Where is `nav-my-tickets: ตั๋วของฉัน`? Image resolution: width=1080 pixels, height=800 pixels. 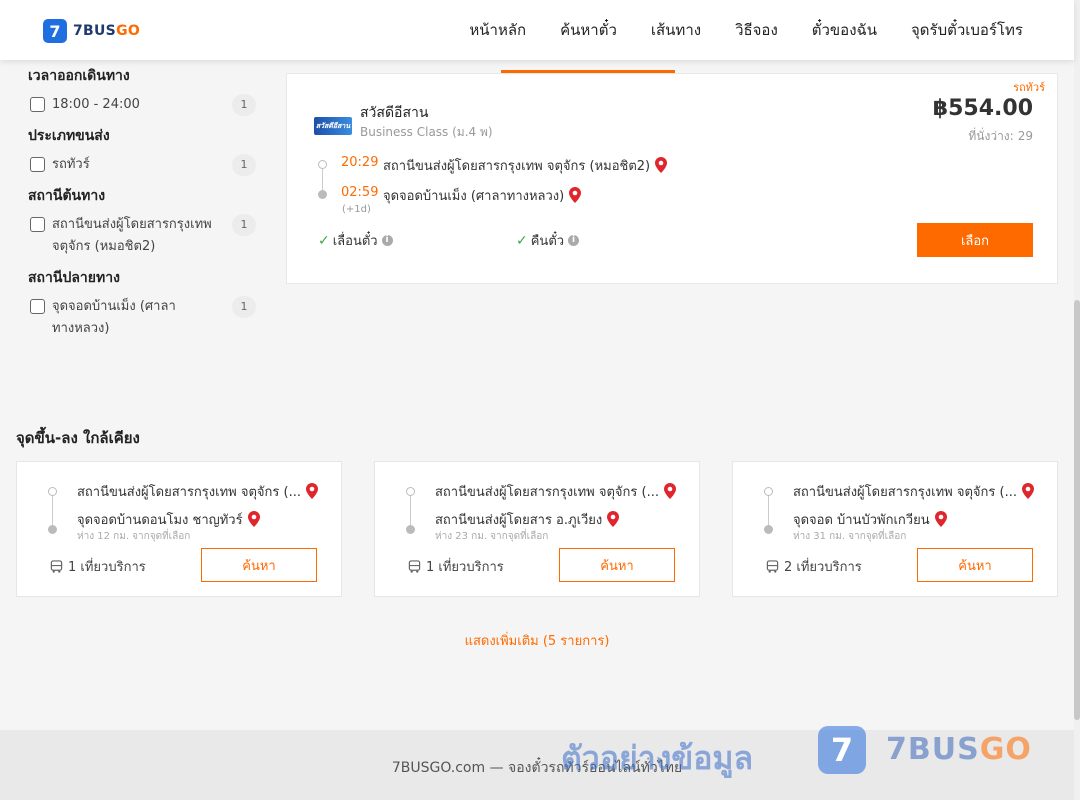 nav-my-tickets: ตั๋วของฉัน is located at coordinates (844, 30).